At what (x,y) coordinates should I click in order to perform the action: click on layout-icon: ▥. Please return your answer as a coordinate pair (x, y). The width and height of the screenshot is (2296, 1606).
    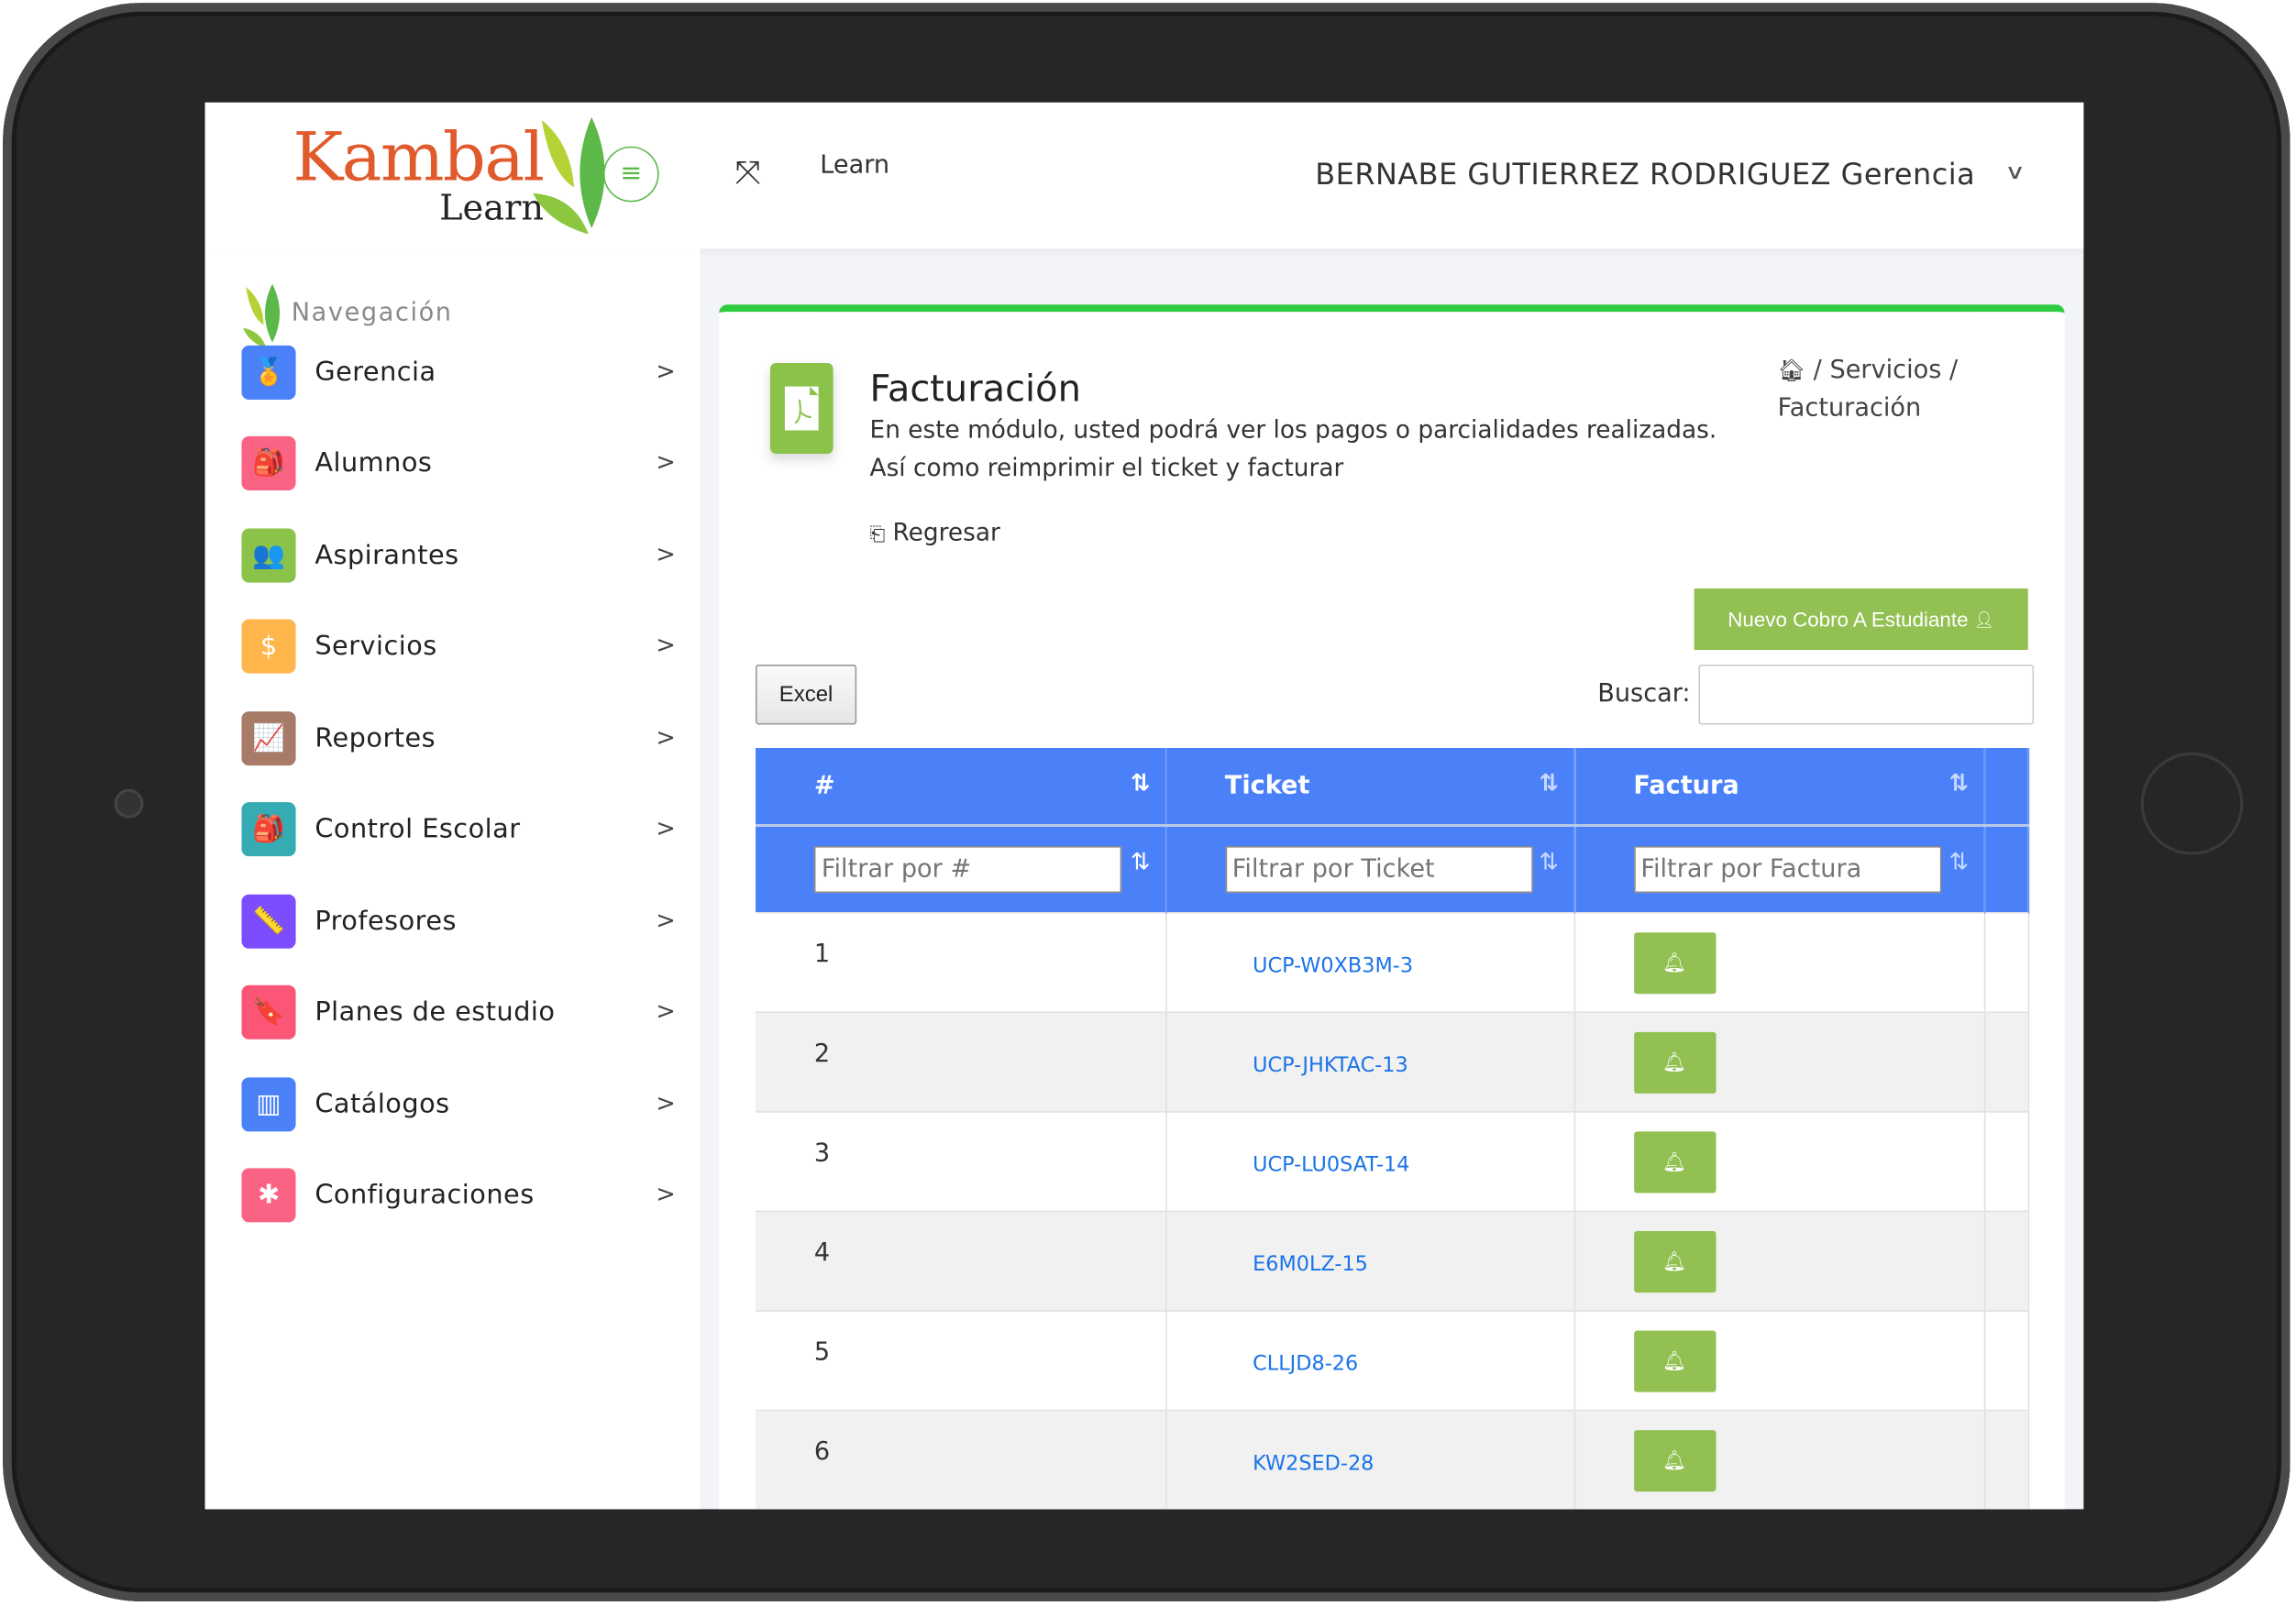
    Looking at the image, I should click on (268, 1104).